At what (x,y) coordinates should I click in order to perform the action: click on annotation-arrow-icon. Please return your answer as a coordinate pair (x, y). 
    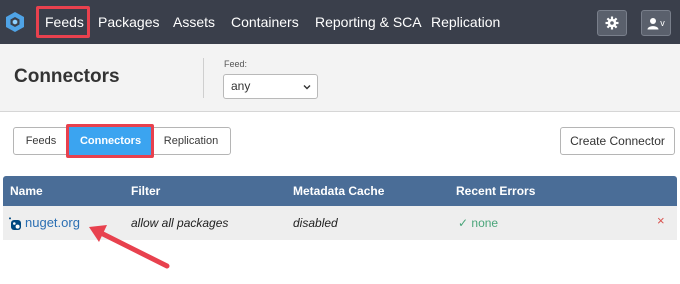
    Looking at the image, I should click on (129, 247).